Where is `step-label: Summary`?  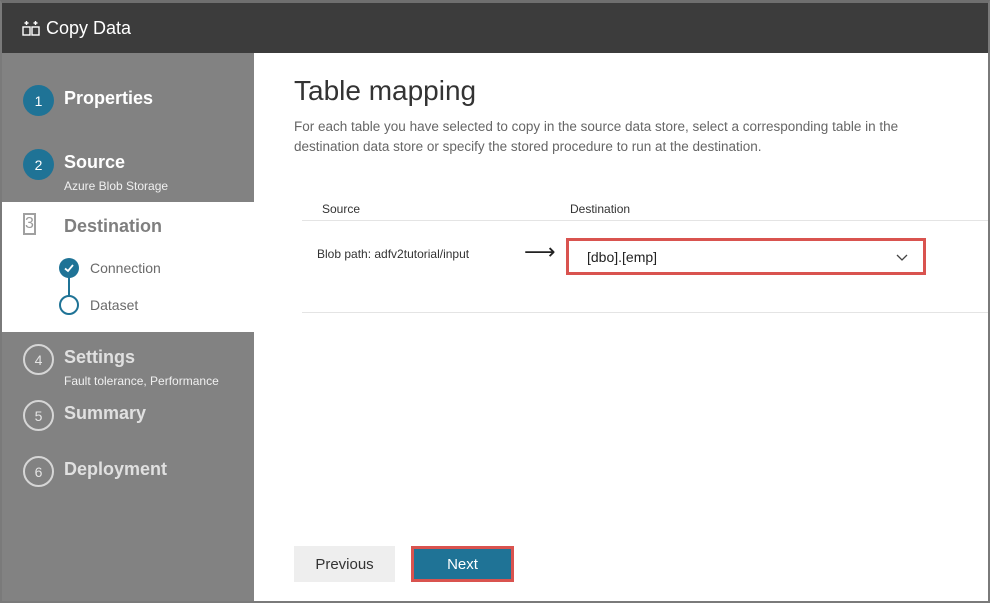 step-label: Summary is located at coordinates (105, 413).